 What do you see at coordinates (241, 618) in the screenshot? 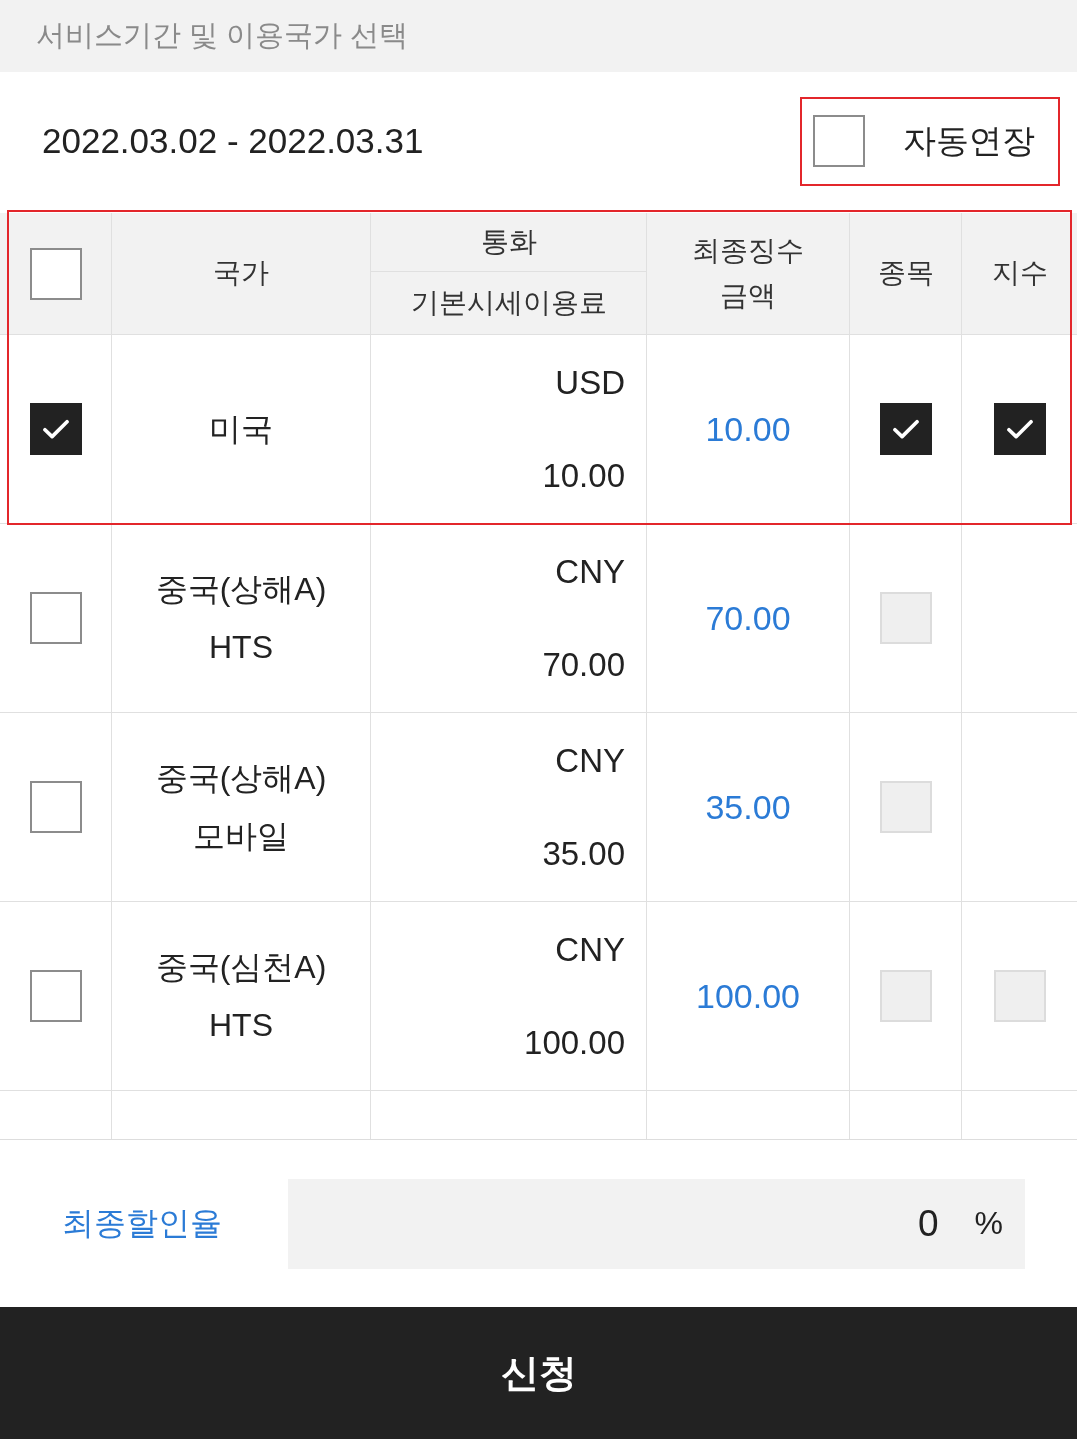
I see `country-name: 중국(상해A) HTS` at bounding box center [241, 618].